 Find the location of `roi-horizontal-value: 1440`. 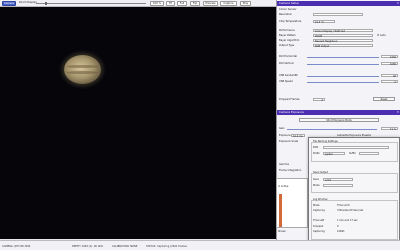

roi-horizontal-value: 1440 is located at coordinates (389, 56).